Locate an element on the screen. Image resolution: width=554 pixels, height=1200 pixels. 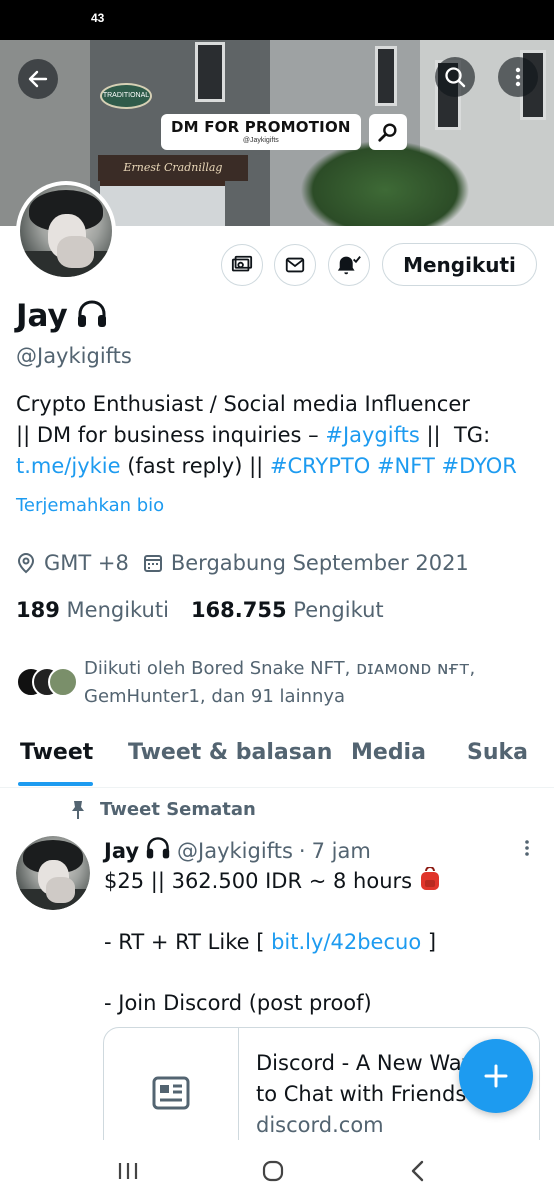
tab-tweet: Tweet is located at coordinates (56, 752).